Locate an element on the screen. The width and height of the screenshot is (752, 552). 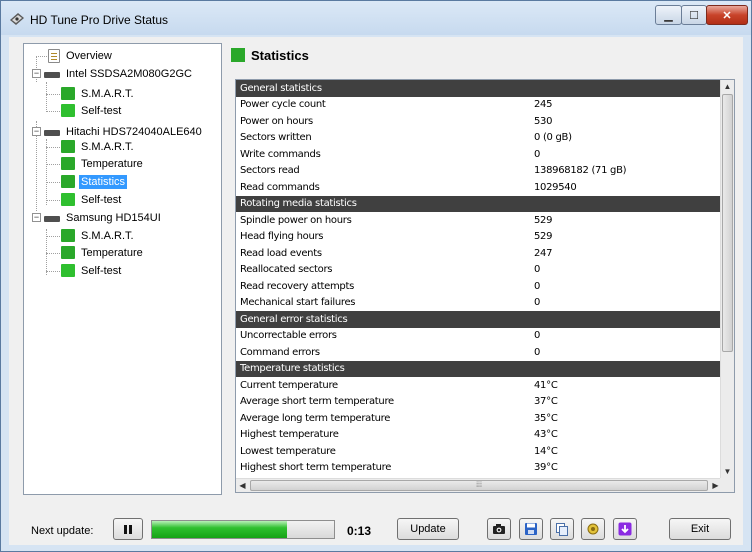
stat-row: Highest temperature 43°C is located at coordinates (479, 435).